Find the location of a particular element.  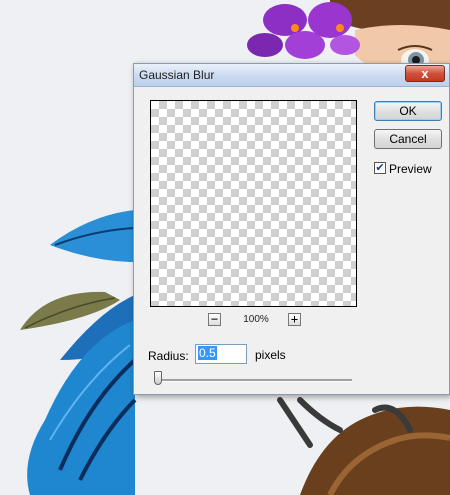

radius-units-label: pixels is located at coordinates (270, 355).